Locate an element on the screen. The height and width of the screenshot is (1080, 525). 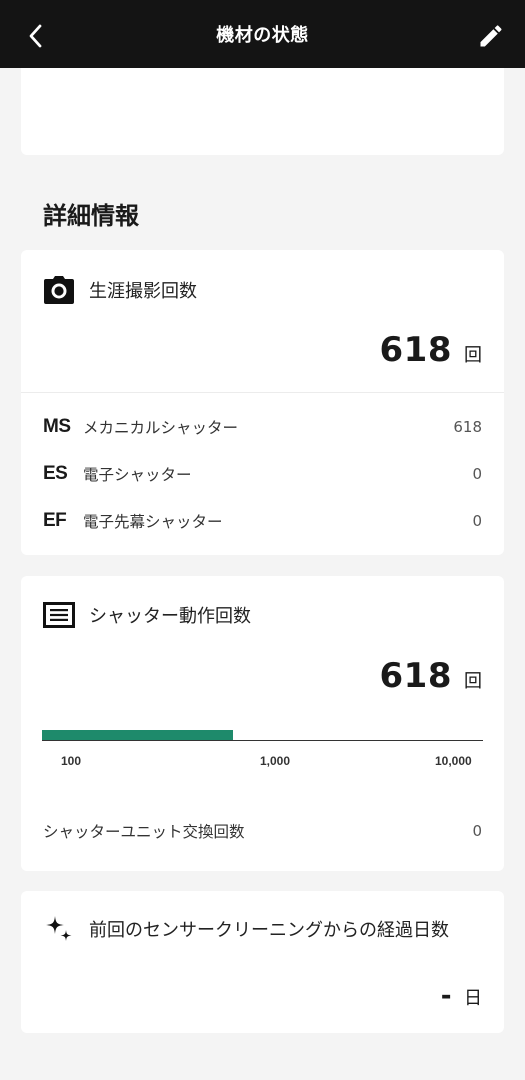
edit-button is located at coordinates (491, 36).